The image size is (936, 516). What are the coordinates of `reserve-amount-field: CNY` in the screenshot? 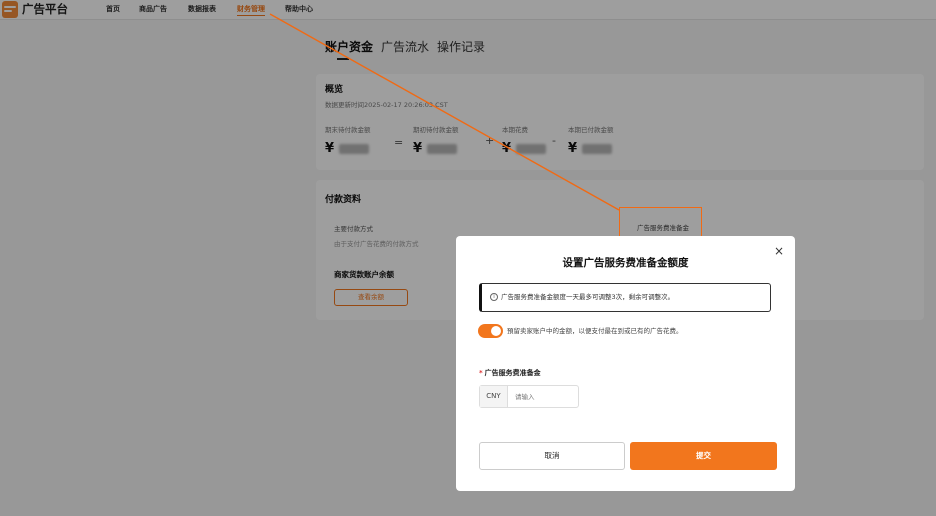 It's located at (529, 396).